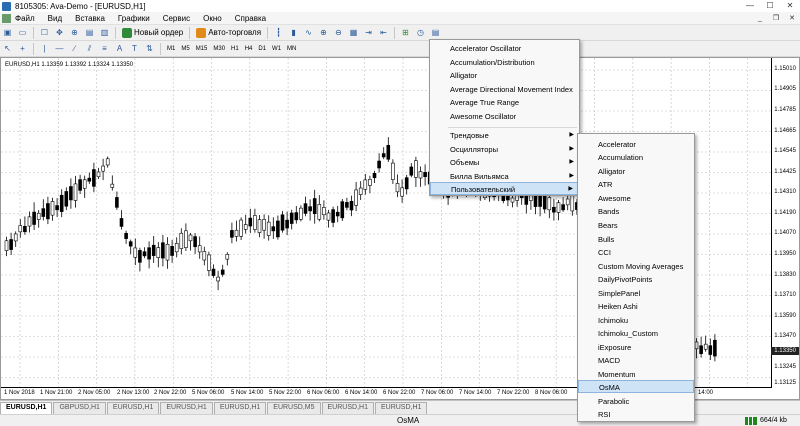  I want to click on submenu-item: Alligator, so click(636, 171).